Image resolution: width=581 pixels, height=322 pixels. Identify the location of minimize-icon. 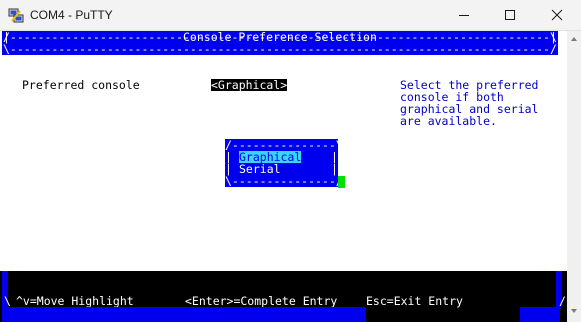
(464, 15).